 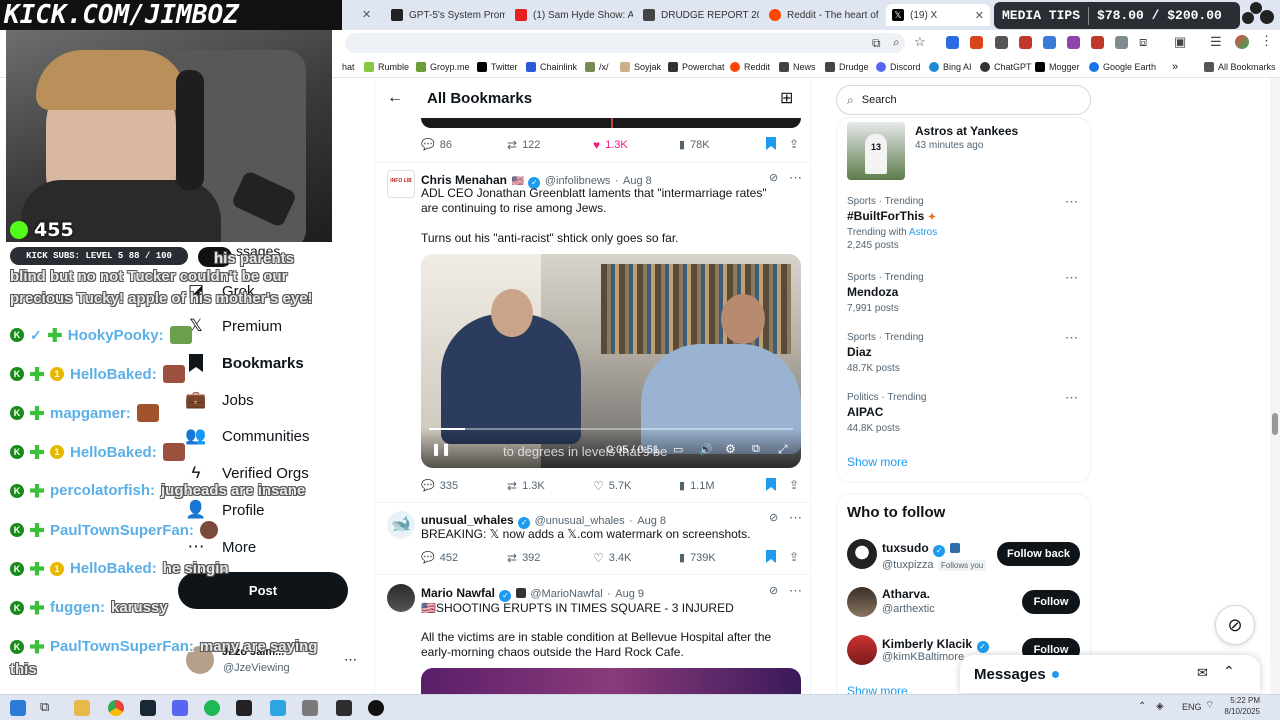 What do you see at coordinates (1241, 700) in the screenshot?
I see `clock-time: 5:22 PM` at bounding box center [1241, 700].